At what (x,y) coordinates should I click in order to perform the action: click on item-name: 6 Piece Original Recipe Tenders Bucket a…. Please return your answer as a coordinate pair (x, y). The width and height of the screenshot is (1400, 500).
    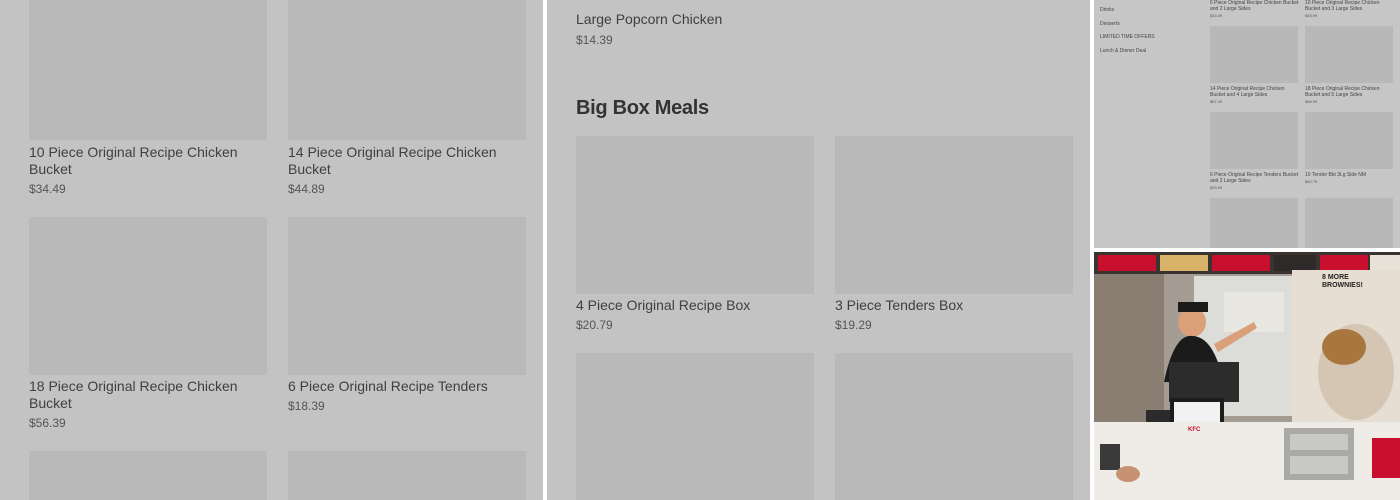
    Looking at the image, I should click on (1255, 178).